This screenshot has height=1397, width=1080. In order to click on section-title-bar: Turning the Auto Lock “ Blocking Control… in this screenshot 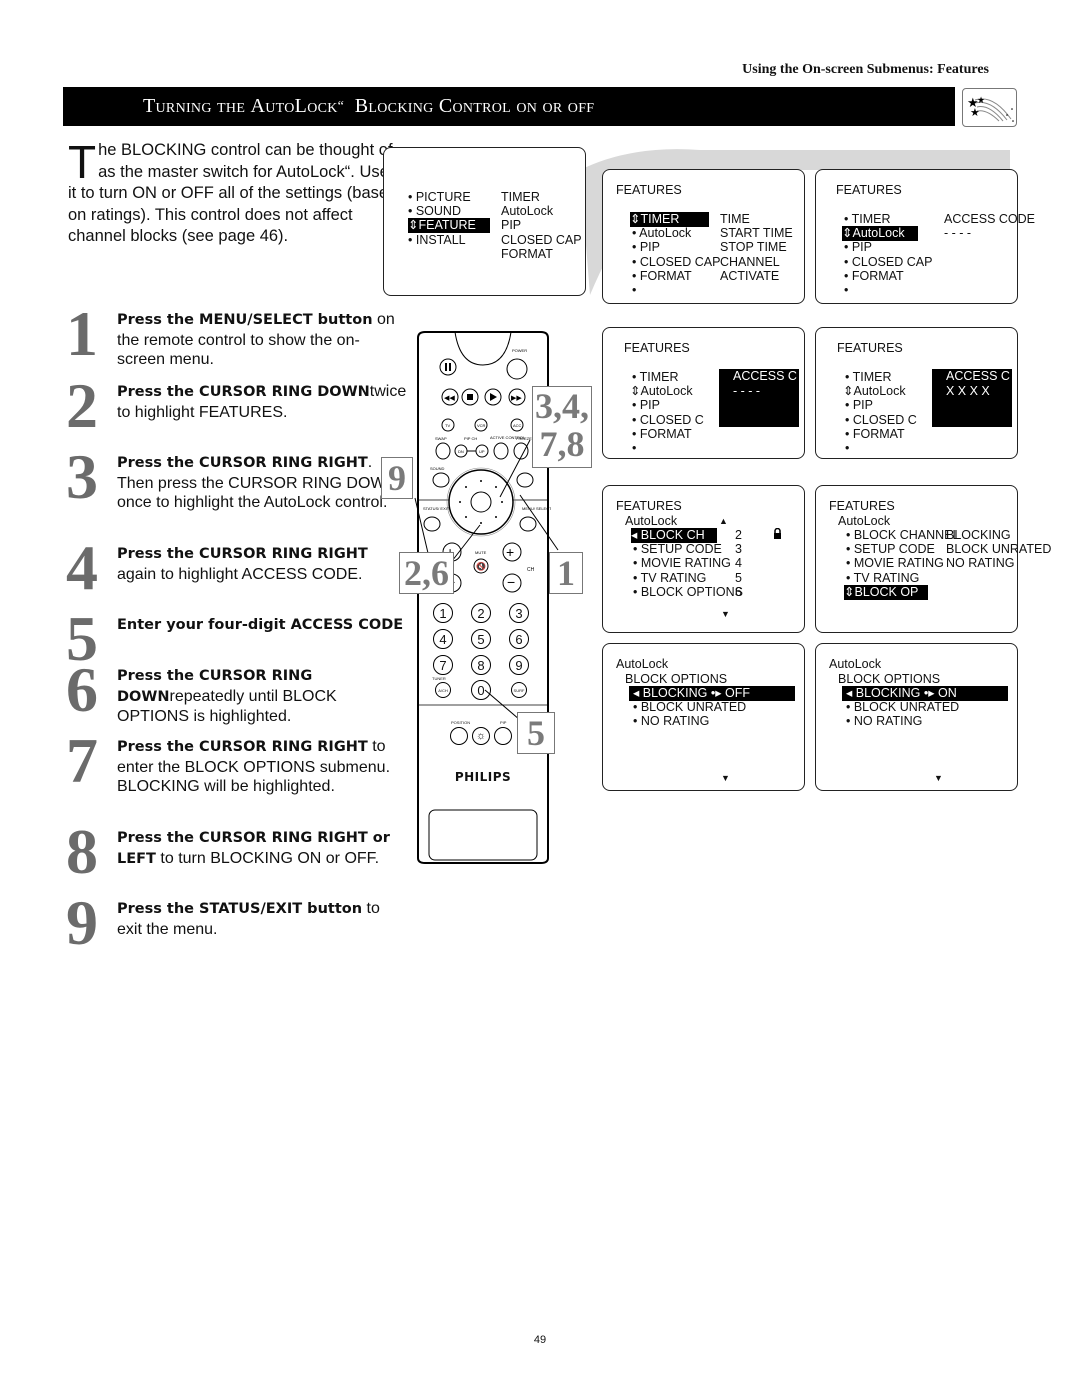, I will do `click(509, 106)`.